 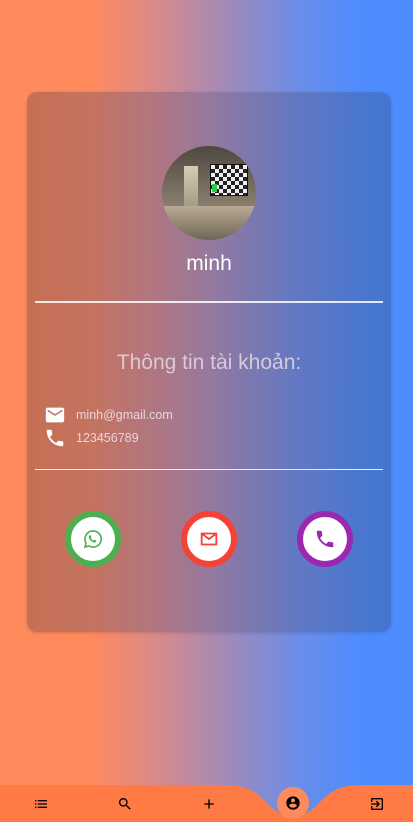 I want to click on list-icon, so click(x=41, y=803).